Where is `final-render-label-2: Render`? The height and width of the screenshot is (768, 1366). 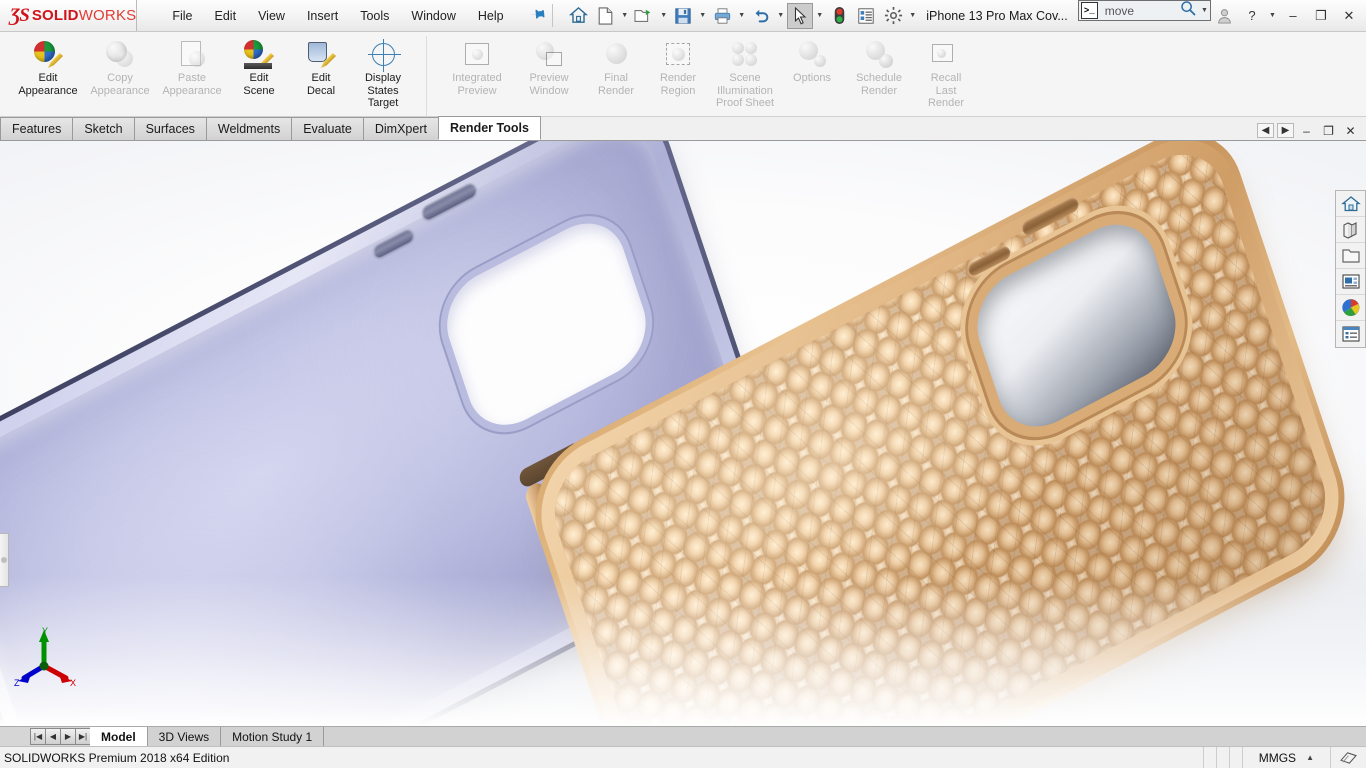
final-render-label-2: Render is located at coordinates (616, 90).